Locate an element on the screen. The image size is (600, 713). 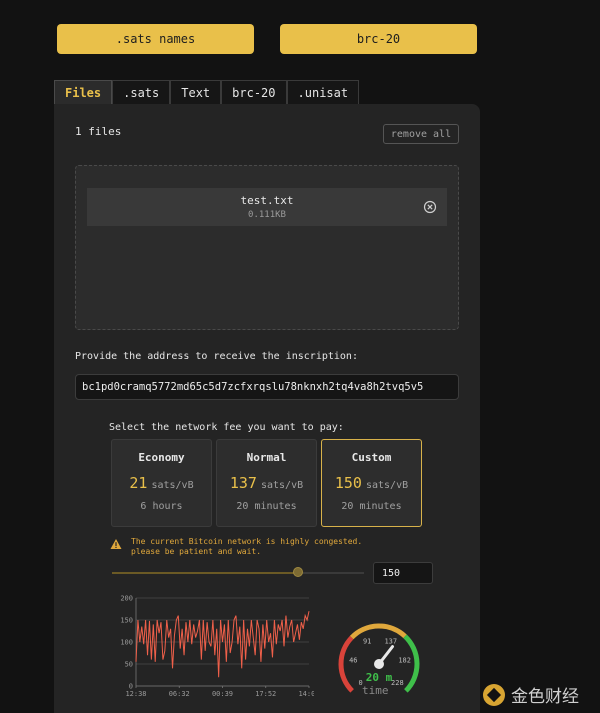
fee-option-normal: Normal 137 sats/vB 20 minutes is located at coordinates (266, 483).